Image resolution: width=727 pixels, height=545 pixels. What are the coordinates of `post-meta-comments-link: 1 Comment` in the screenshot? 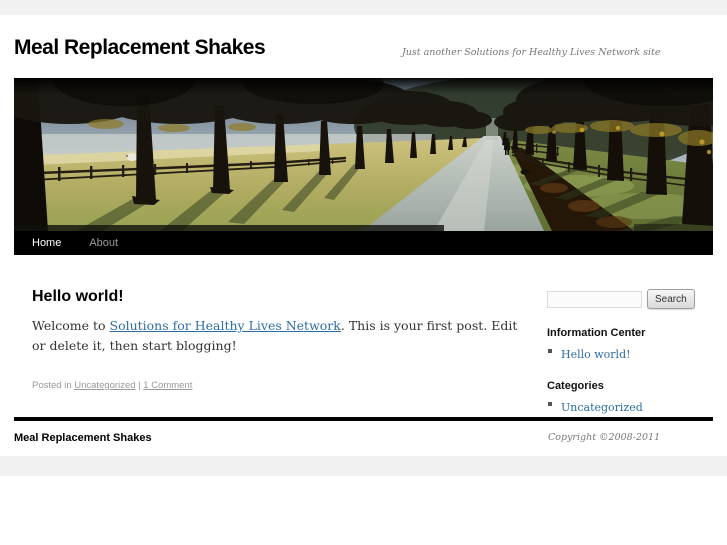 It's located at (167, 385).